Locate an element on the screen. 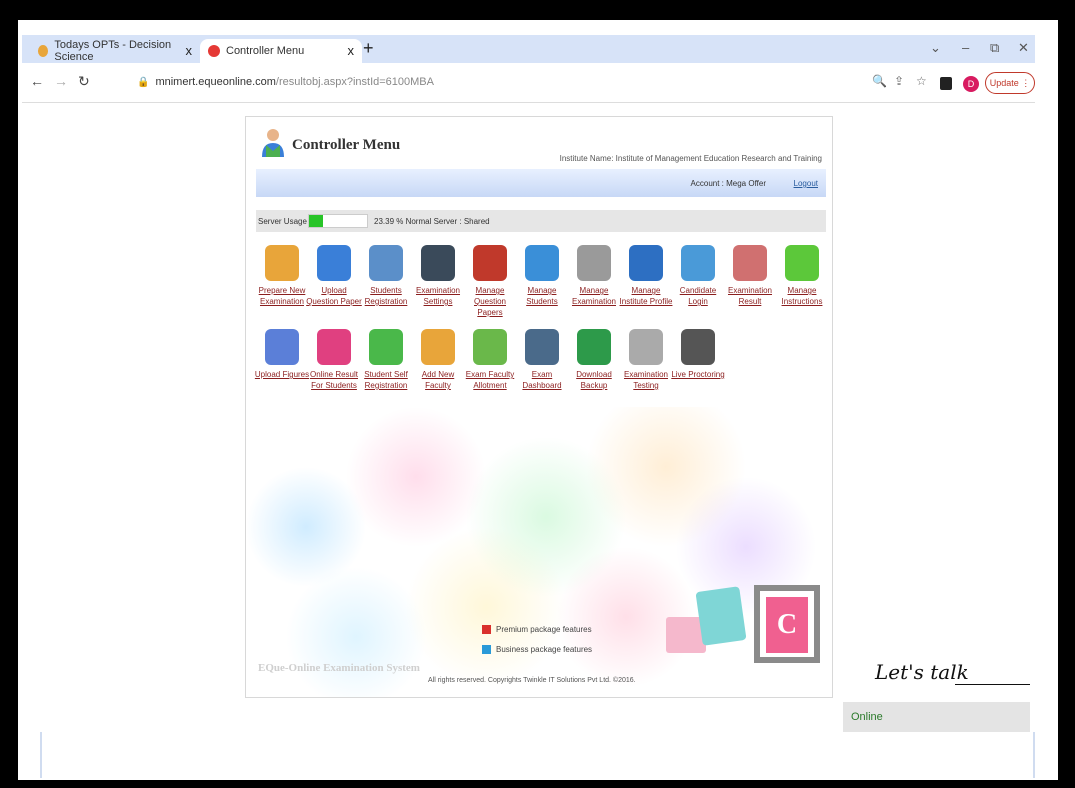 This screenshot has height=788, width=1075. menu-item-label: Prepare New Examination is located at coordinates (282, 296).